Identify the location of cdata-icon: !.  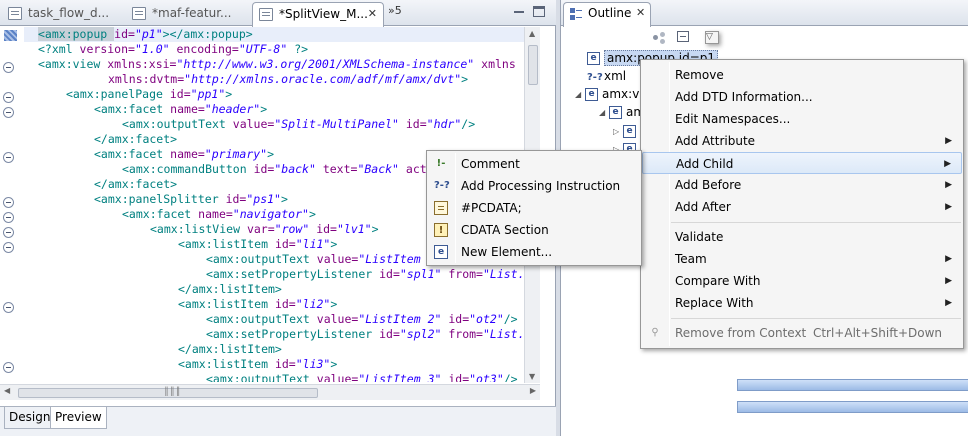
(441, 230).